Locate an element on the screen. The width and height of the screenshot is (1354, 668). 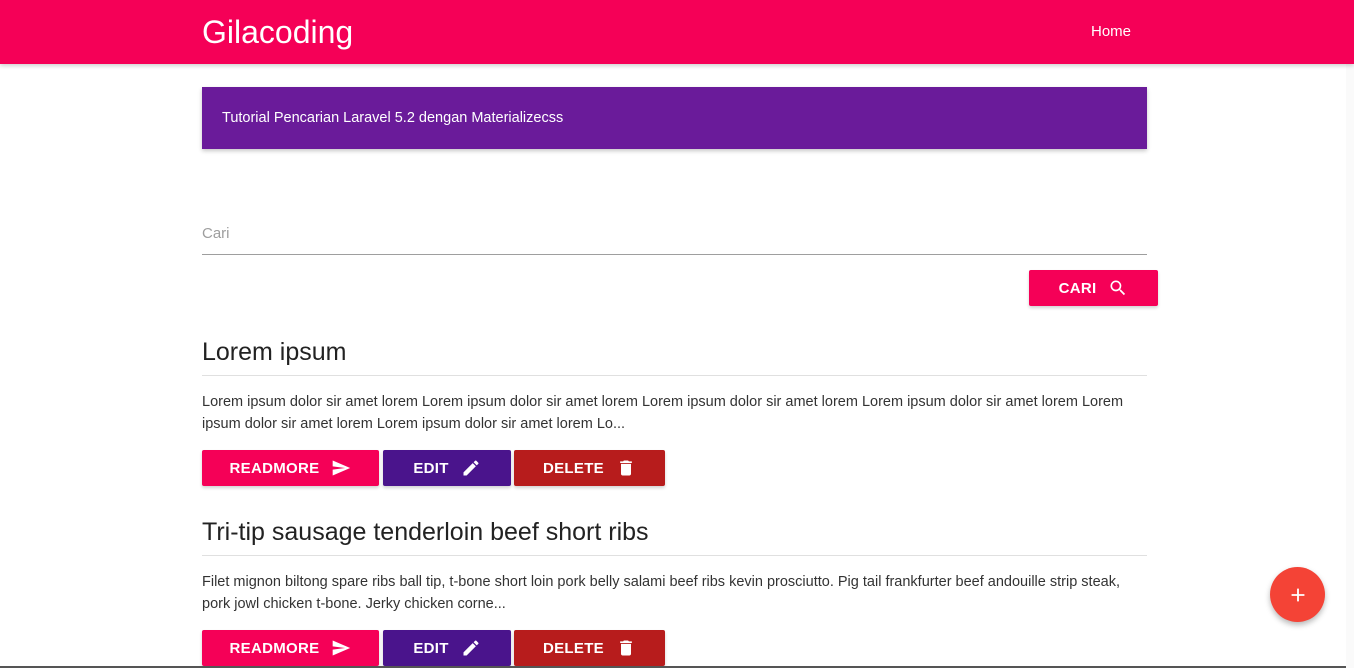
add-post-fab is located at coordinates (1297, 594).